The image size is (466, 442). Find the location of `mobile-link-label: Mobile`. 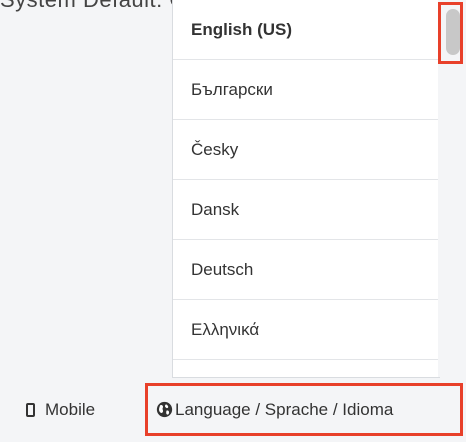

mobile-link-label: Mobile is located at coordinates (70, 409).